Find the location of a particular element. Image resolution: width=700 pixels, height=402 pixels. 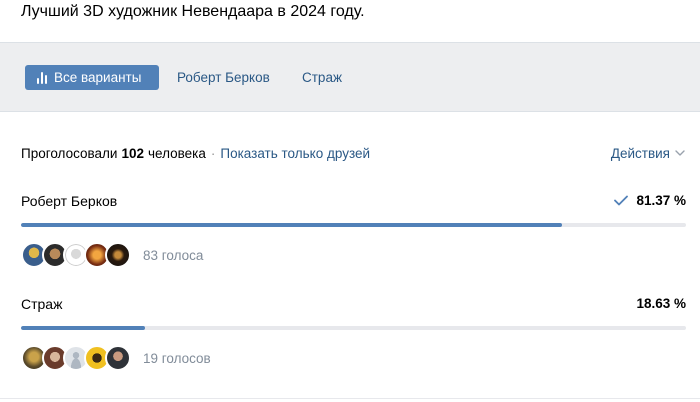

actions-label: Действия is located at coordinates (640, 153).